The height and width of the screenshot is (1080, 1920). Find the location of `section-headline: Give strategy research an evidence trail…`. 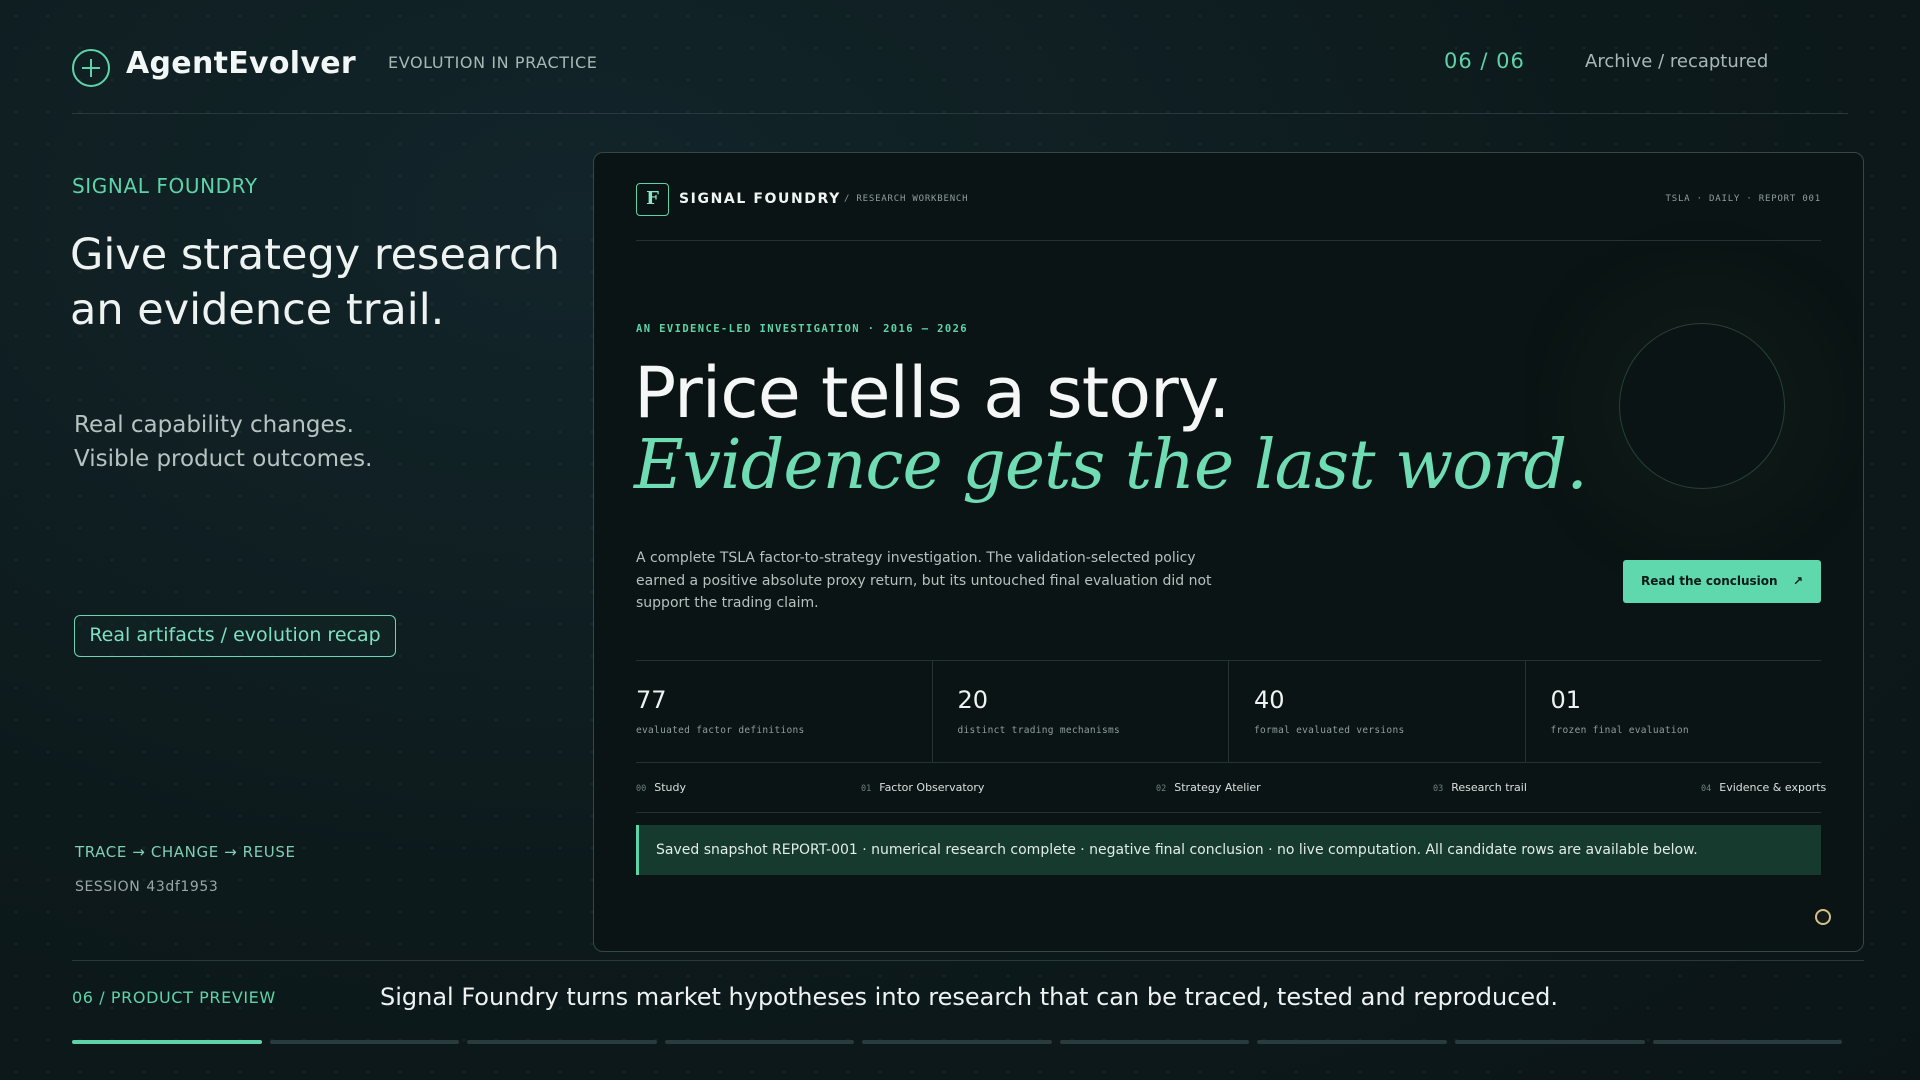

section-headline: Give strategy research an evidence trail… is located at coordinates (320, 283).